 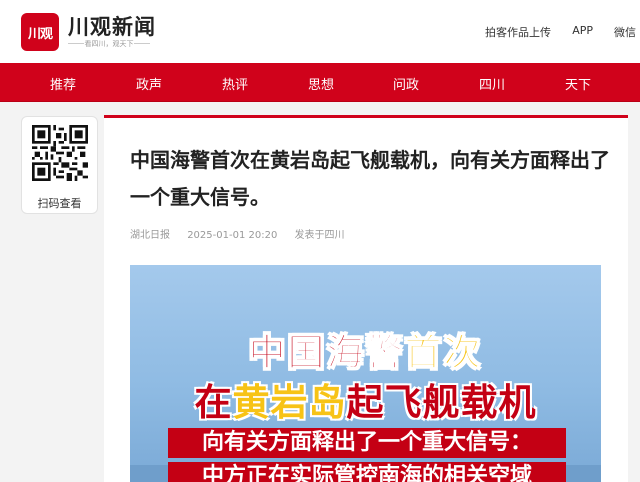 I want to click on nav-item-world: 天下, so click(x=578, y=83).